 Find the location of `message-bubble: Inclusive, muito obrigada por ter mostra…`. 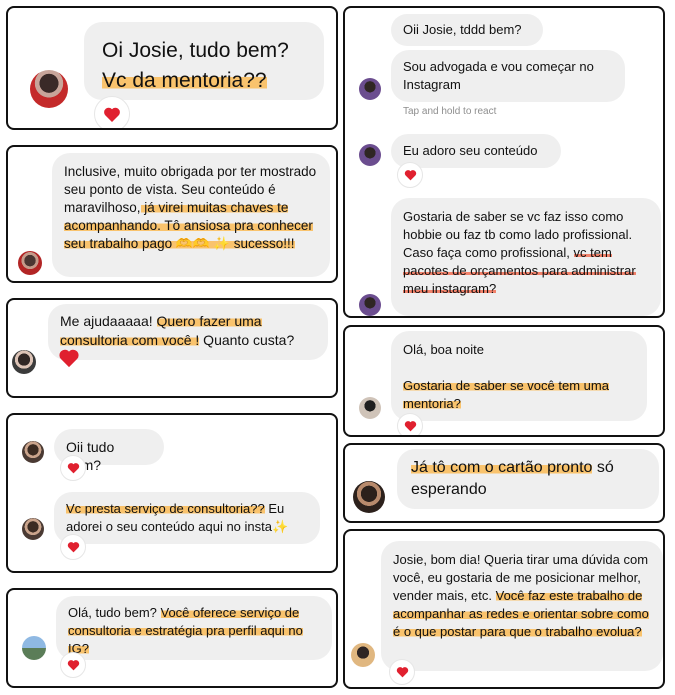

message-bubble: Inclusive, muito obrigada por ter mostra… is located at coordinates (191, 215).